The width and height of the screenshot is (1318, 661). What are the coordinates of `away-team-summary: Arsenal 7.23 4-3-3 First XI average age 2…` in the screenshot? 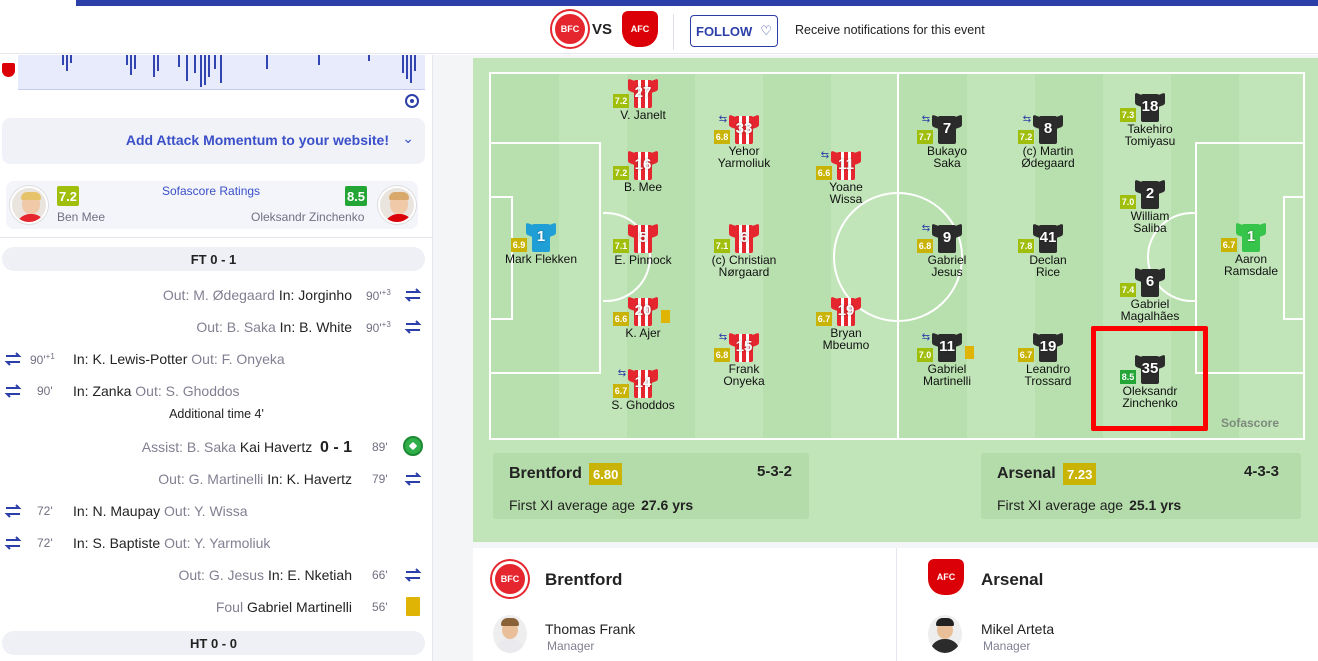 It's located at (1141, 486).